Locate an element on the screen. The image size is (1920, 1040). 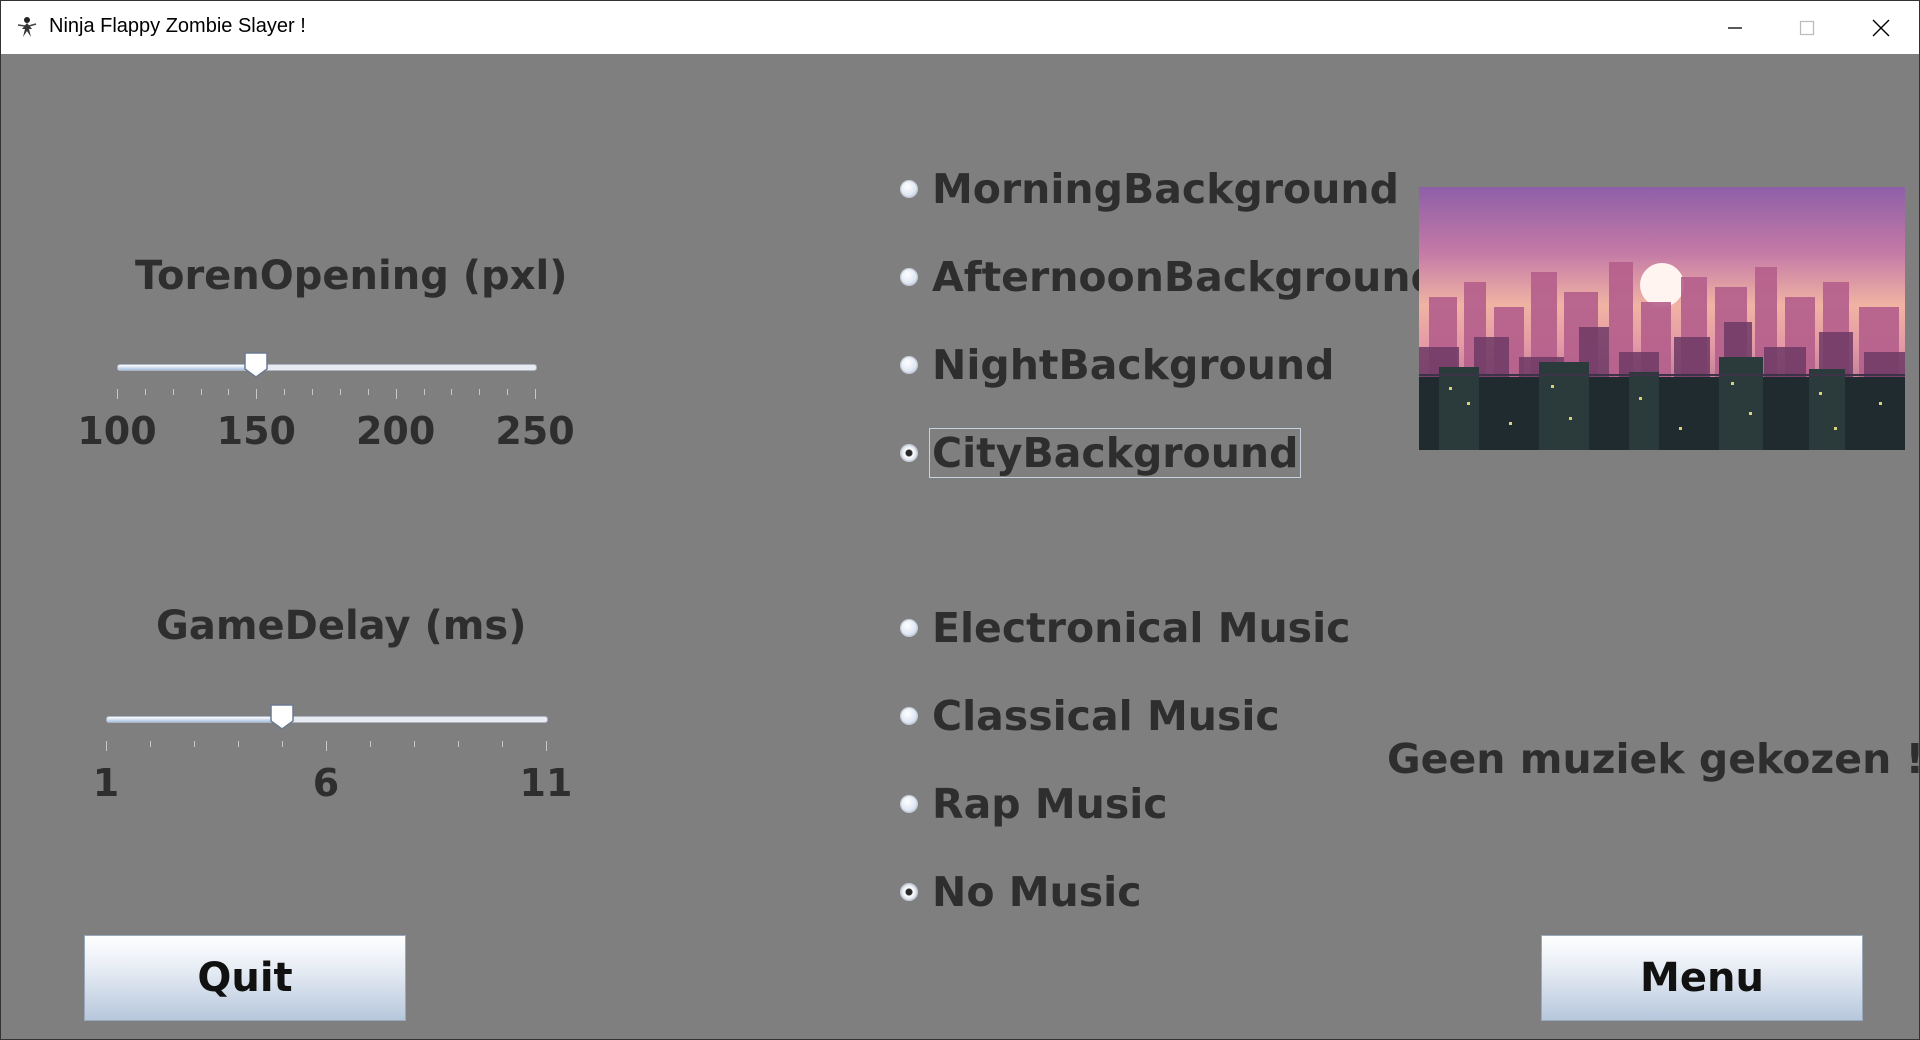
city-background-preview is located at coordinates (1662, 318).